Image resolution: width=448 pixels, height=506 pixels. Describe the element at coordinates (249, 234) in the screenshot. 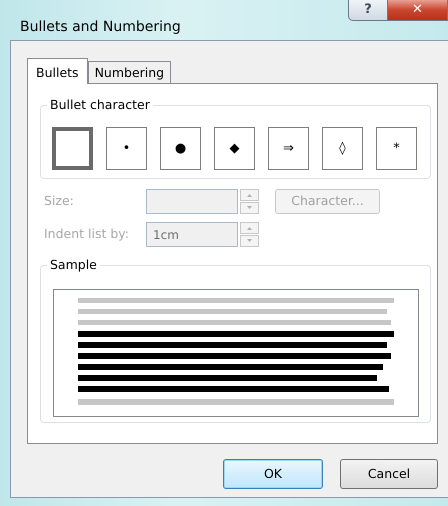

I see `indent-spinner-icon` at that location.